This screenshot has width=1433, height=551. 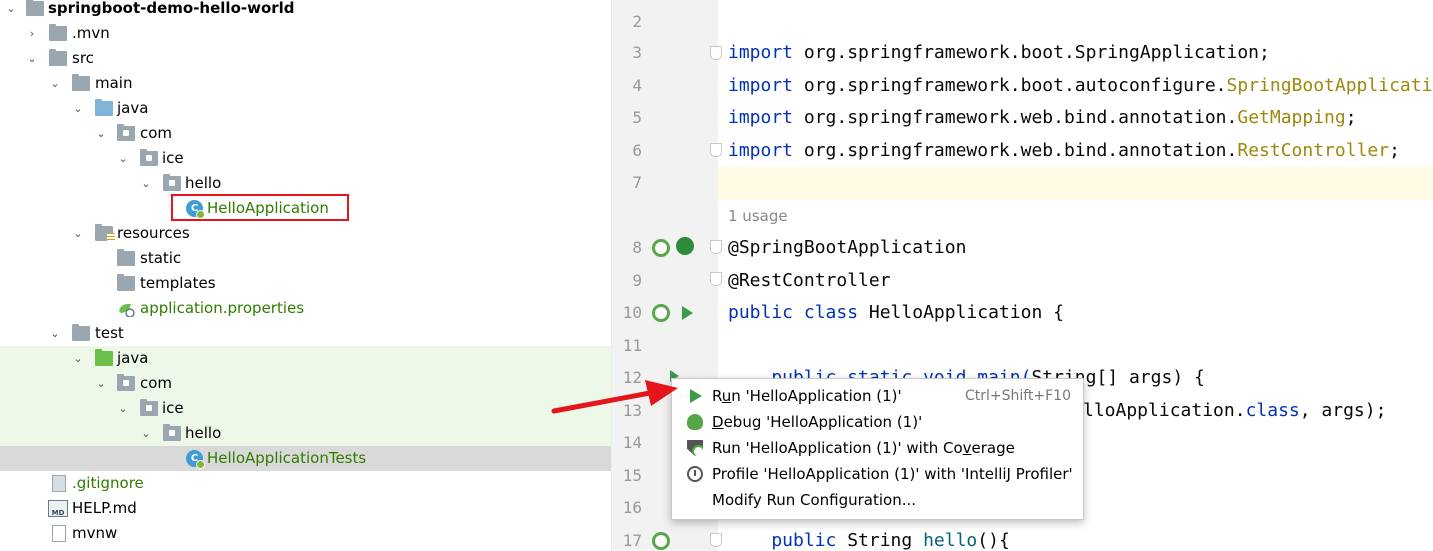 I want to click on tree-item-static: static, so click(x=305, y=258).